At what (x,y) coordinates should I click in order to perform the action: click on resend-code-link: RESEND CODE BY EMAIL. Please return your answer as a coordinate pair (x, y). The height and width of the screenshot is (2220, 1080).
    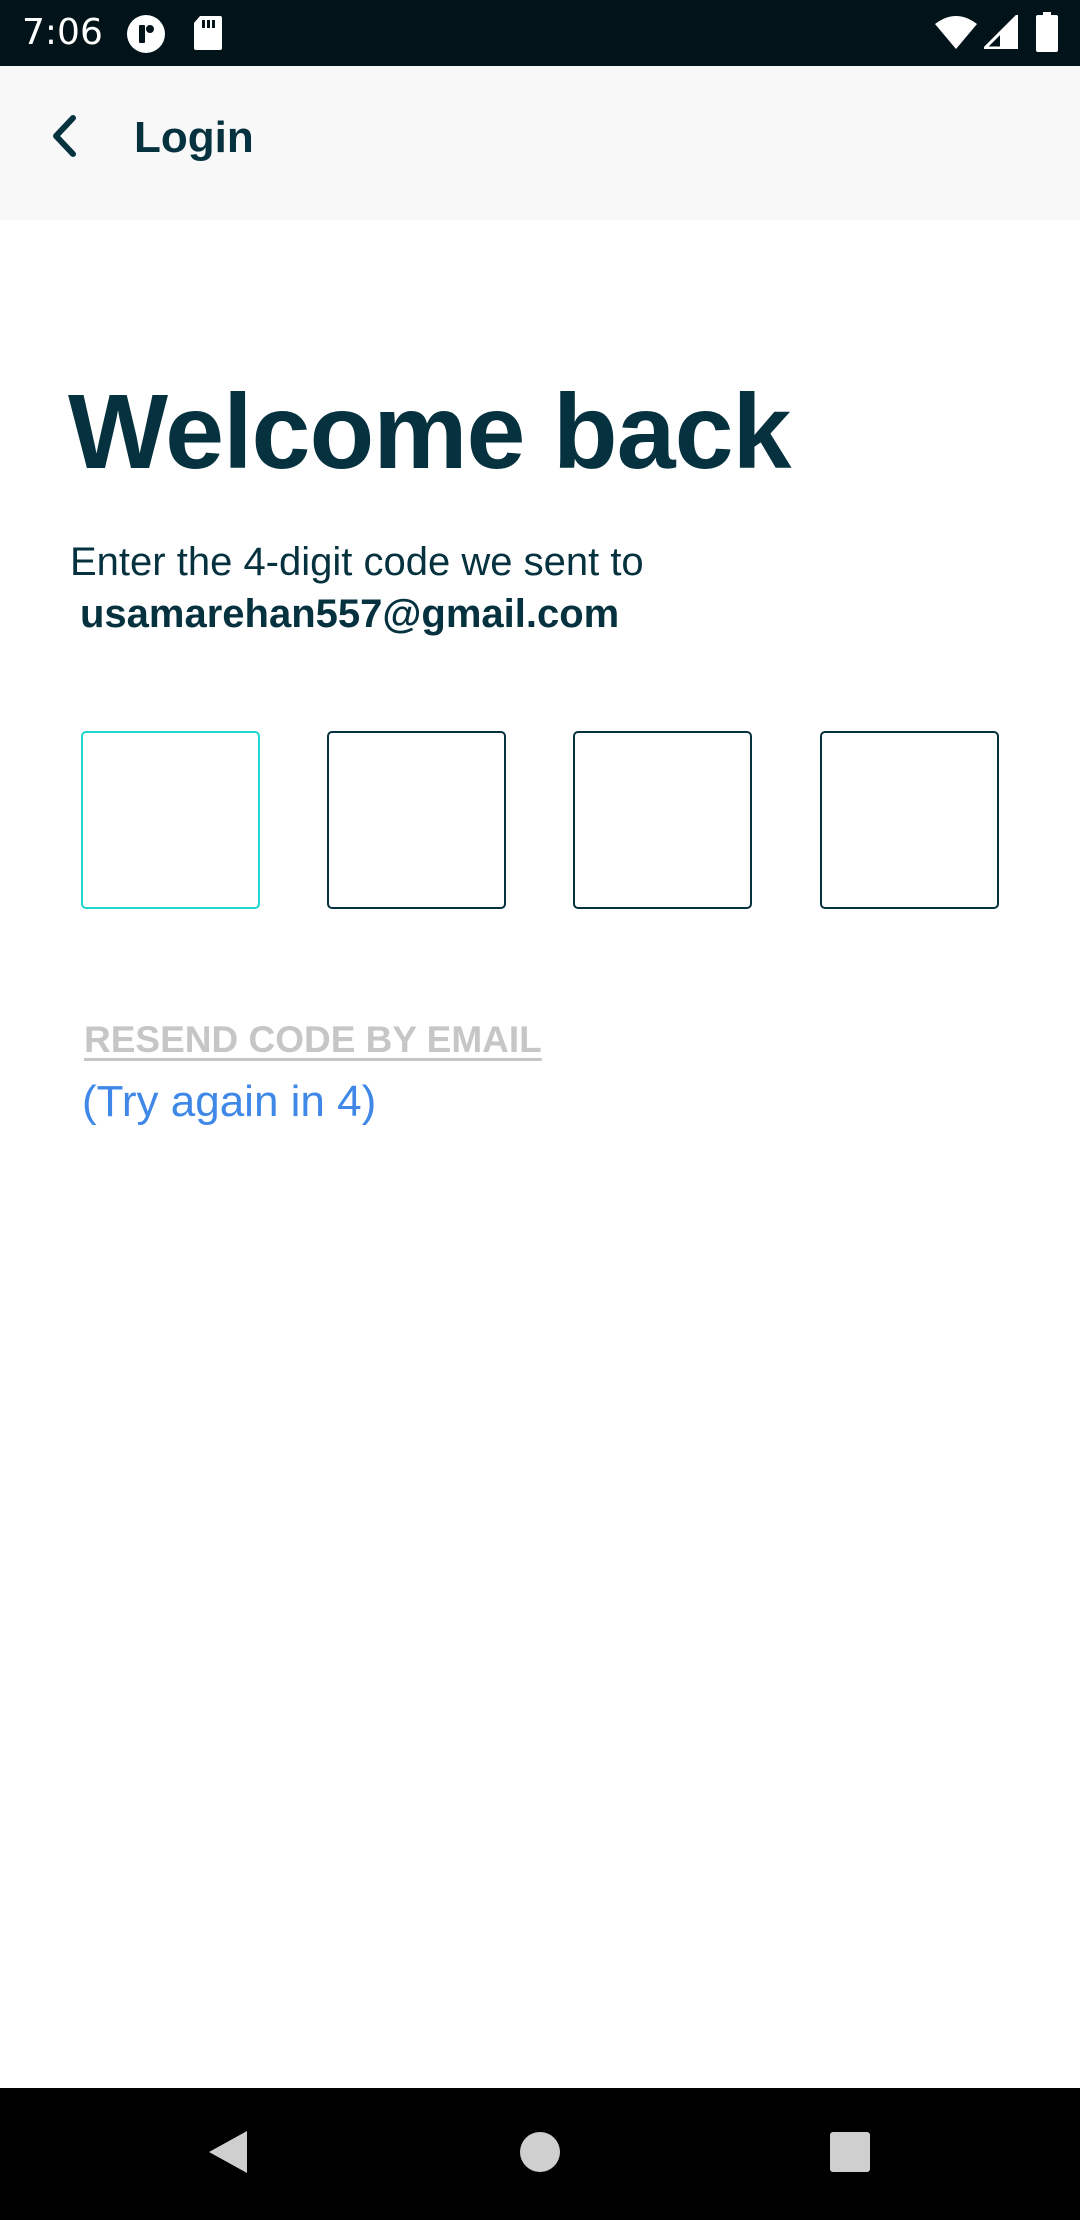
    Looking at the image, I should click on (313, 1040).